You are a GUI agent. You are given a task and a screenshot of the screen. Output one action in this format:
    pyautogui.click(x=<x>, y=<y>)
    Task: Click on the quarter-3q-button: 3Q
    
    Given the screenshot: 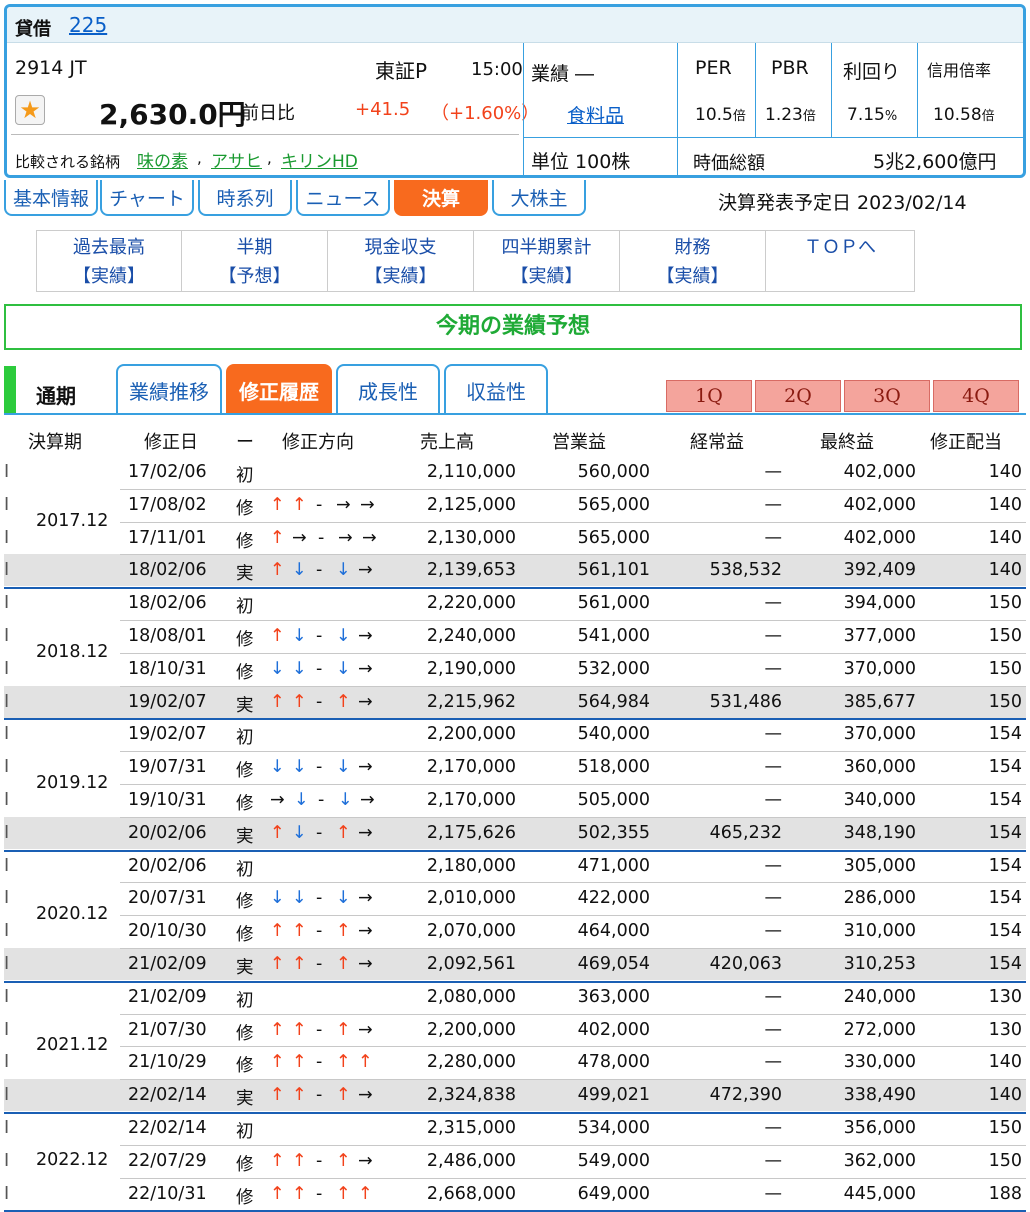 What is the action you would take?
    pyautogui.click(x=887, y=396)
    